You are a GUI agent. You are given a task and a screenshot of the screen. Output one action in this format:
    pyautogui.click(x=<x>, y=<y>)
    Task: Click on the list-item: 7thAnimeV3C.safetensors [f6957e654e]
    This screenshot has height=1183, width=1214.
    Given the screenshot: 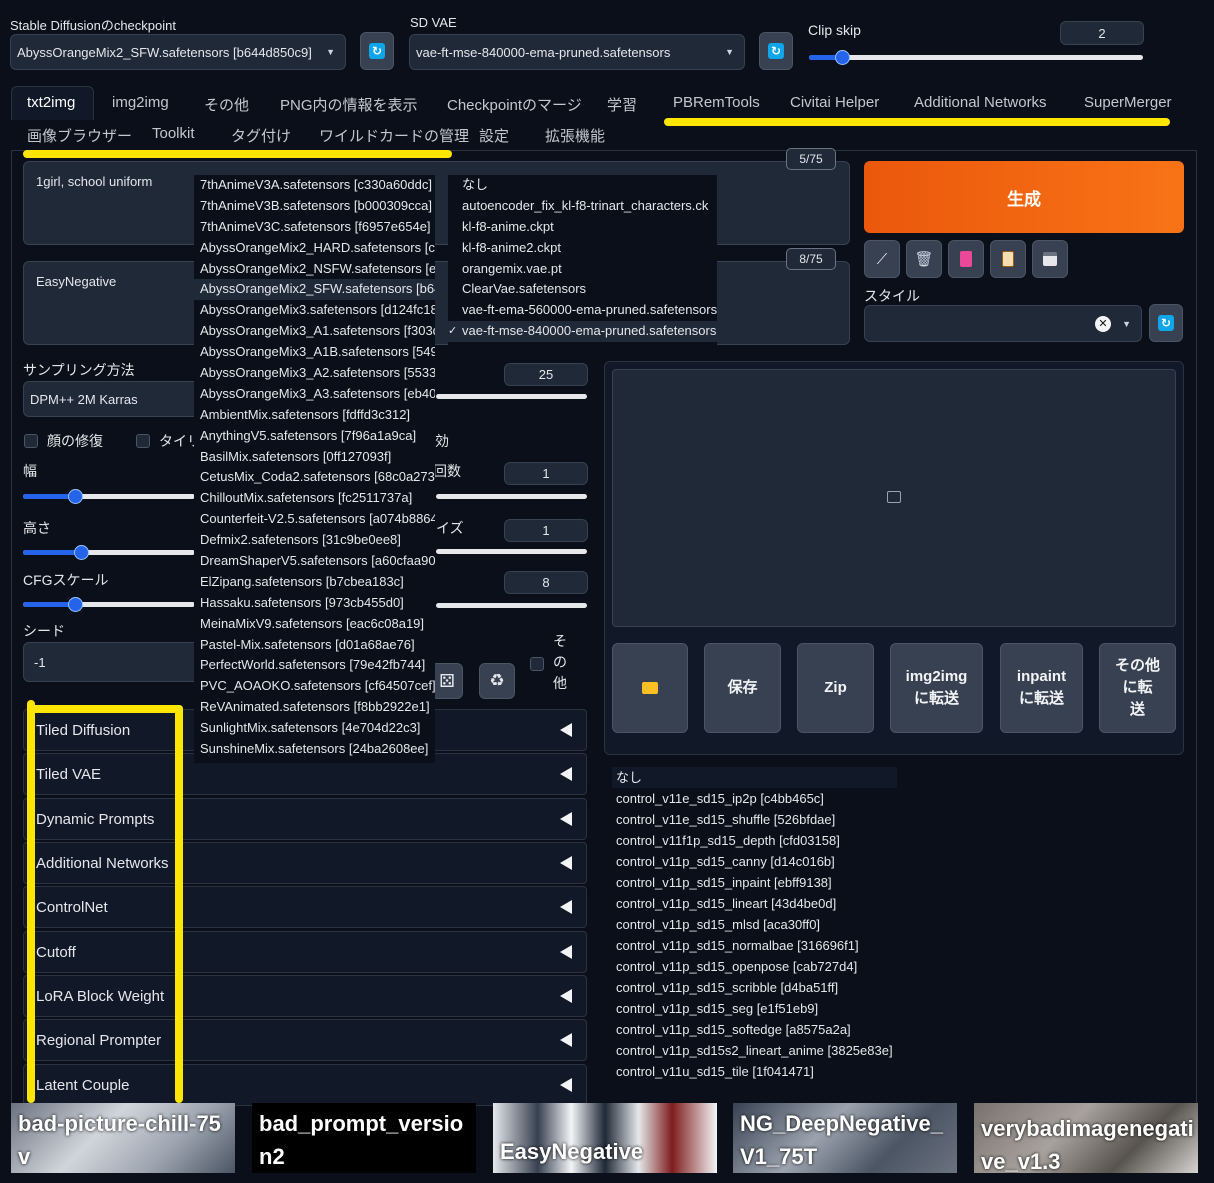 What is the action you would take?
    pyautogui.click(x=314, y=227)
    